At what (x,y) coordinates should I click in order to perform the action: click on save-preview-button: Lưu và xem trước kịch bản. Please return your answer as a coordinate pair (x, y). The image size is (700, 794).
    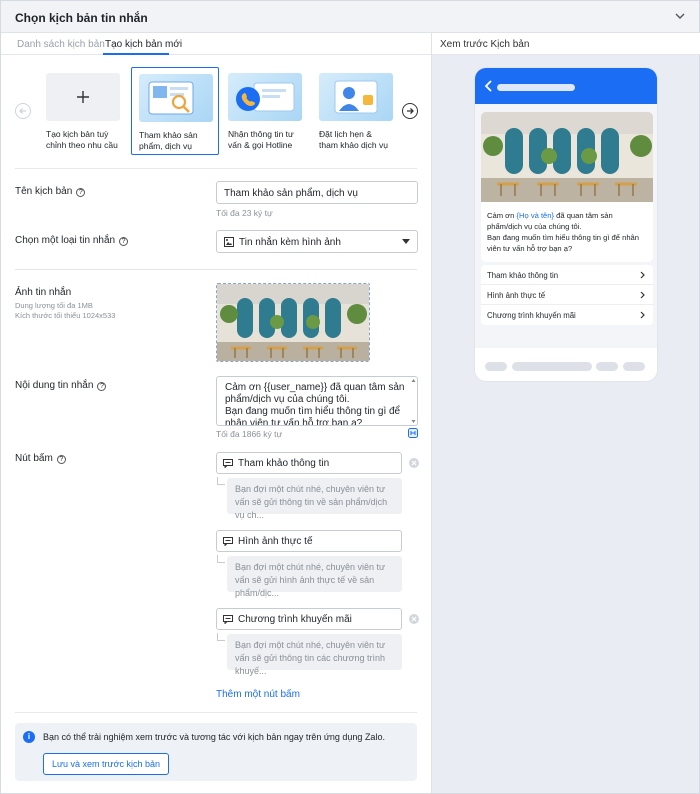
    Looking at the image, I should click on (106, 764).